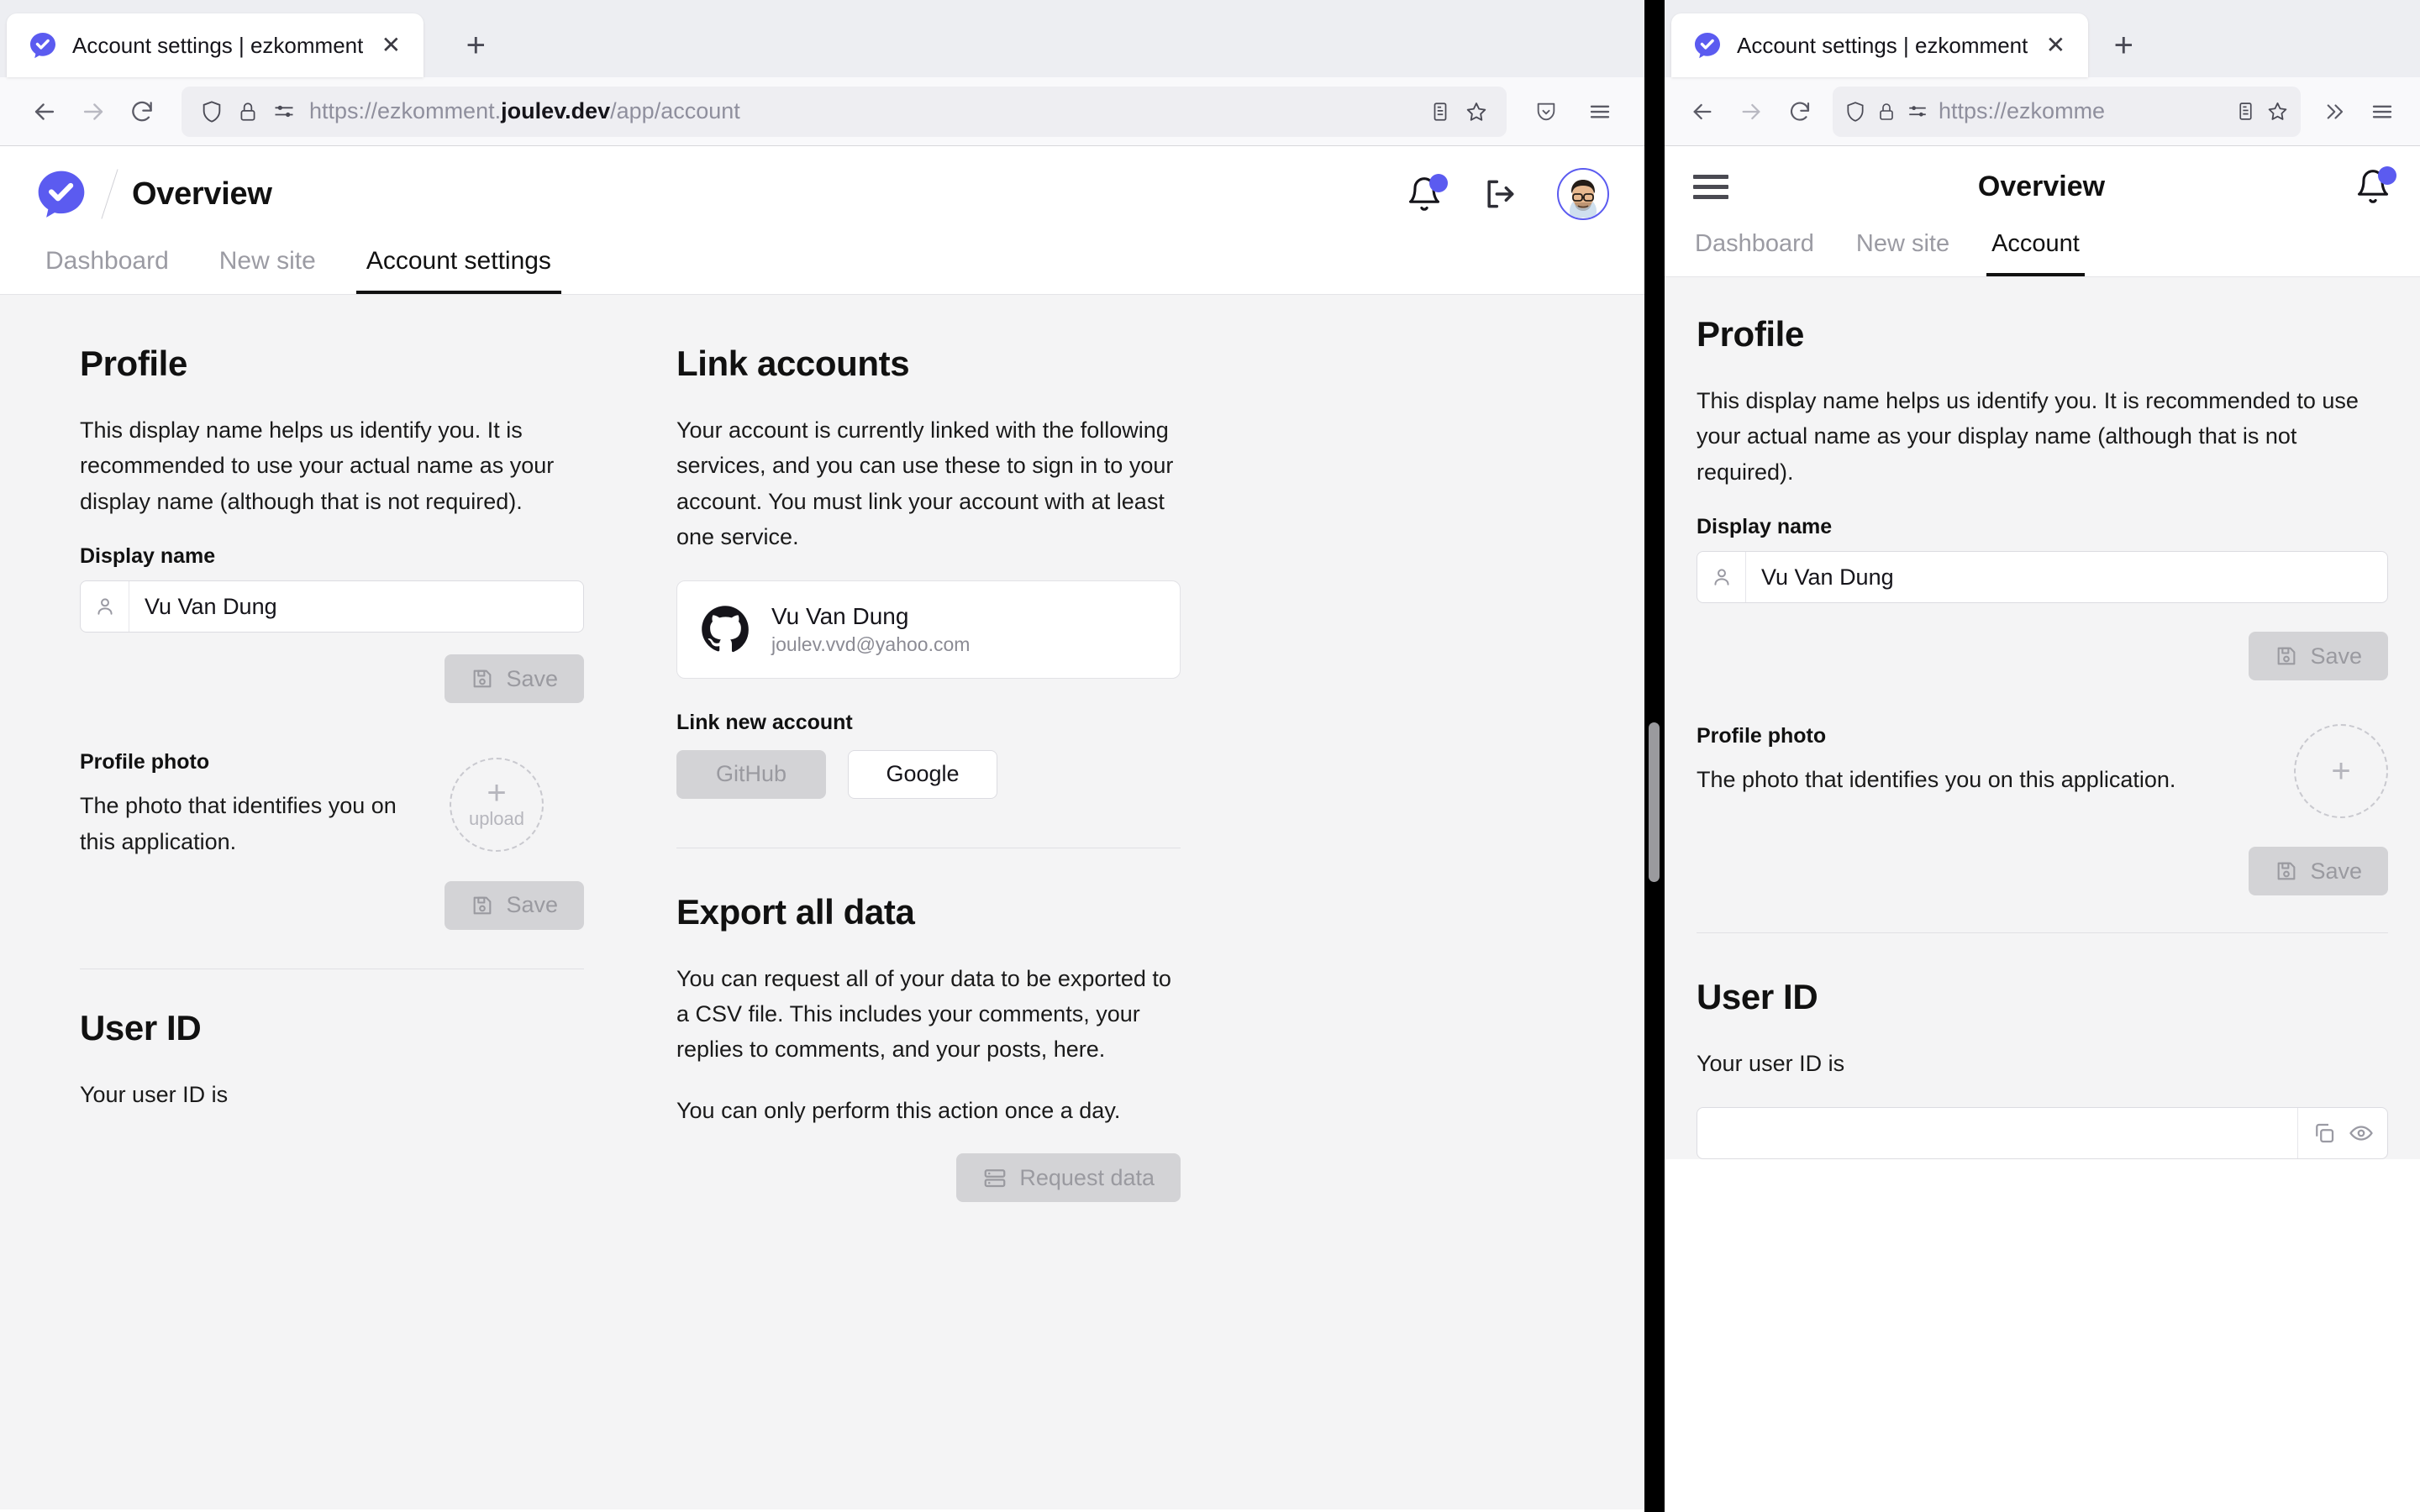 Image resolution: width=2420 pixels, height=1512 pixels. I want to click on link-new-account-buttons: GitHub Google, so click(929, 774).